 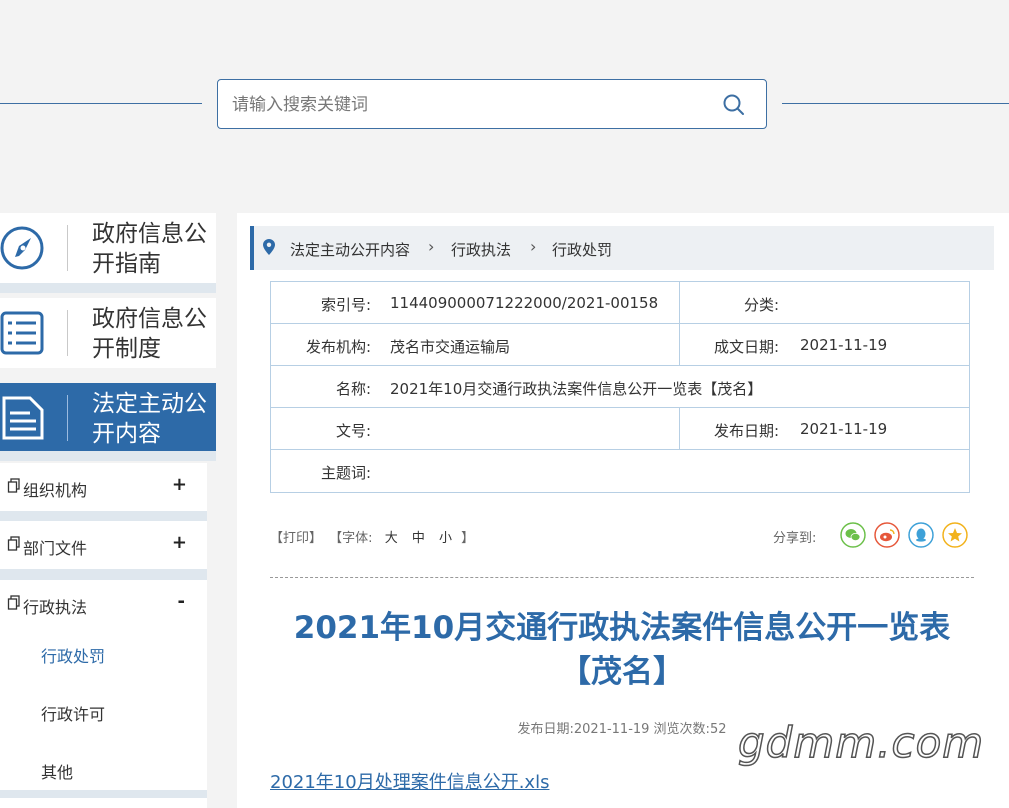 What do you see at coordinates (795, 538) in the screenshot?
I see `share-label: 分享到:` at bounding box center [795, 538].